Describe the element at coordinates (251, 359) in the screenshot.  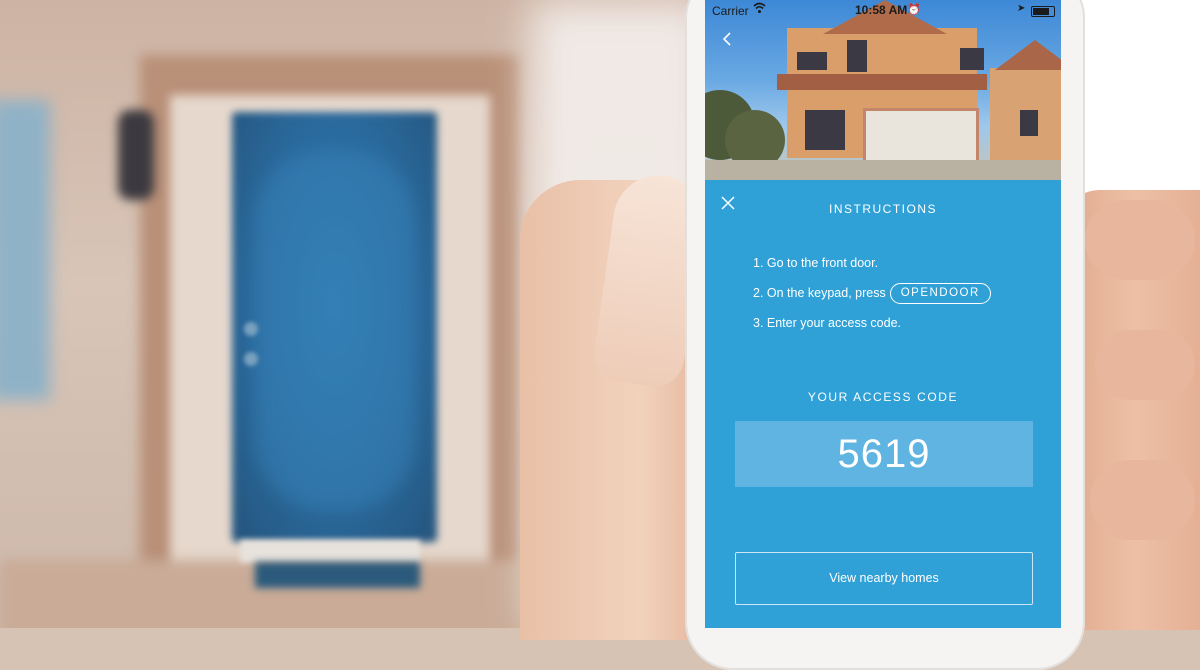
I see `door-lock` at that location.